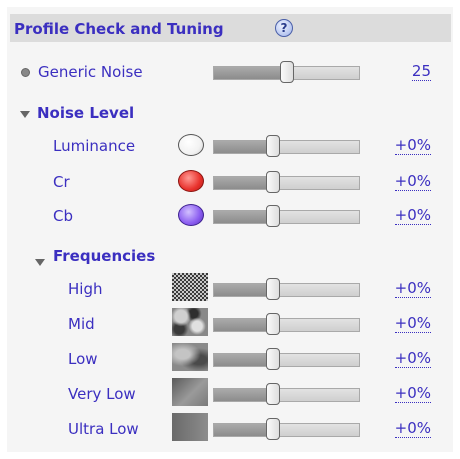  What do you see at coordinates (273, 324) in the screenshot?
I see `mid-slider-knob` at bounding box center [273, 324].